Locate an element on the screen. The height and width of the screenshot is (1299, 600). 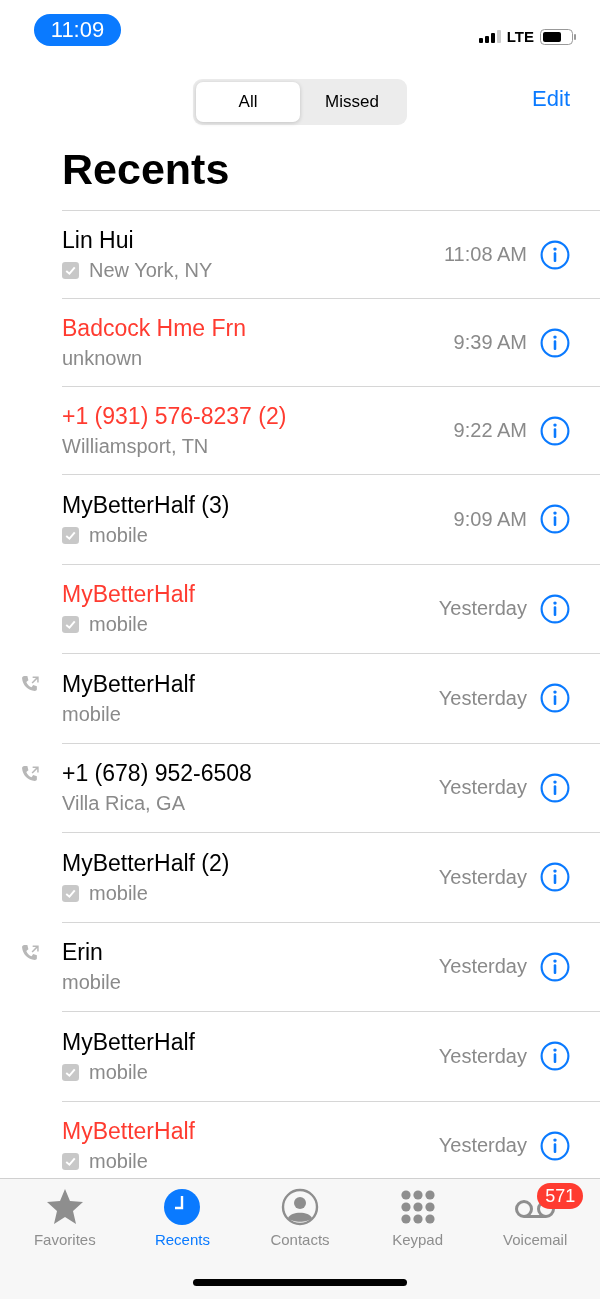
segment-tab: Missed is located at coordinates (352, 102).